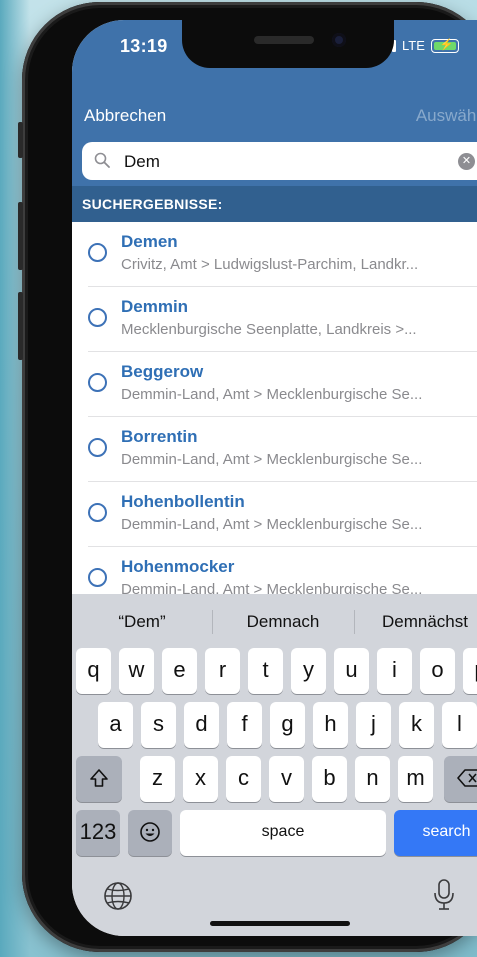  I want to click on suggestion-bar: “Dem” Demnach Demnächst, so click(274, 622).